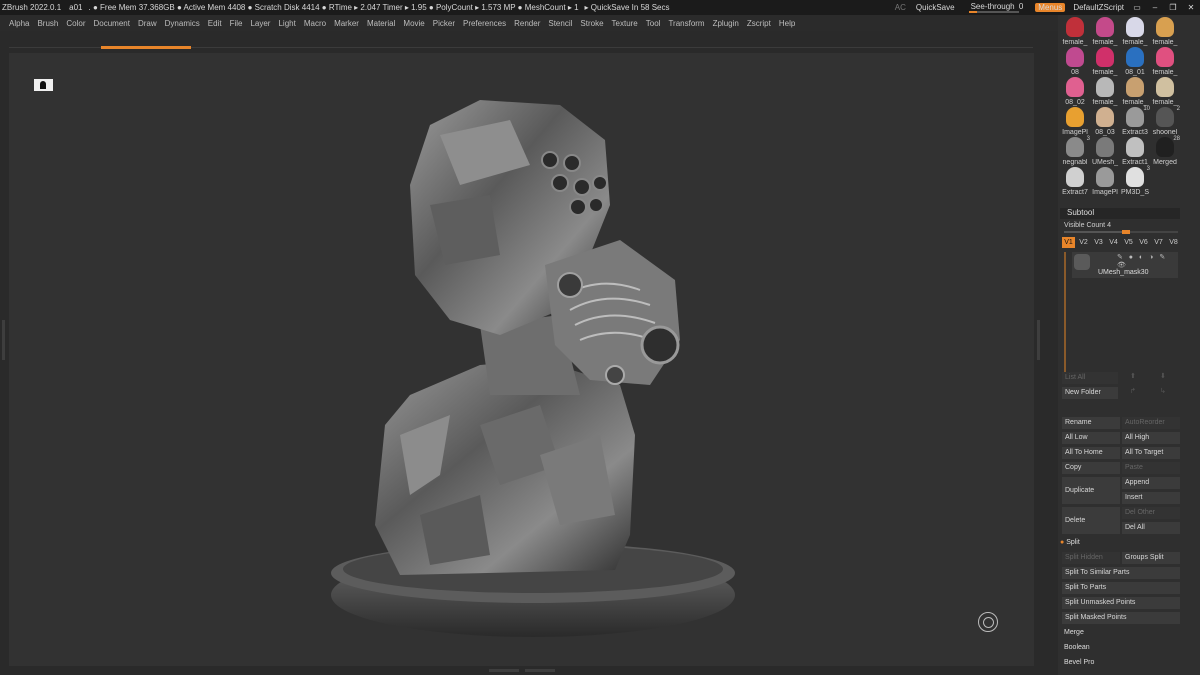 This screenshot has height=675, width=1200. What do you see at coordinates (1191, 7) in the screenshot?
I see `close-icon: ✕` at bounding box center [1191, 7].